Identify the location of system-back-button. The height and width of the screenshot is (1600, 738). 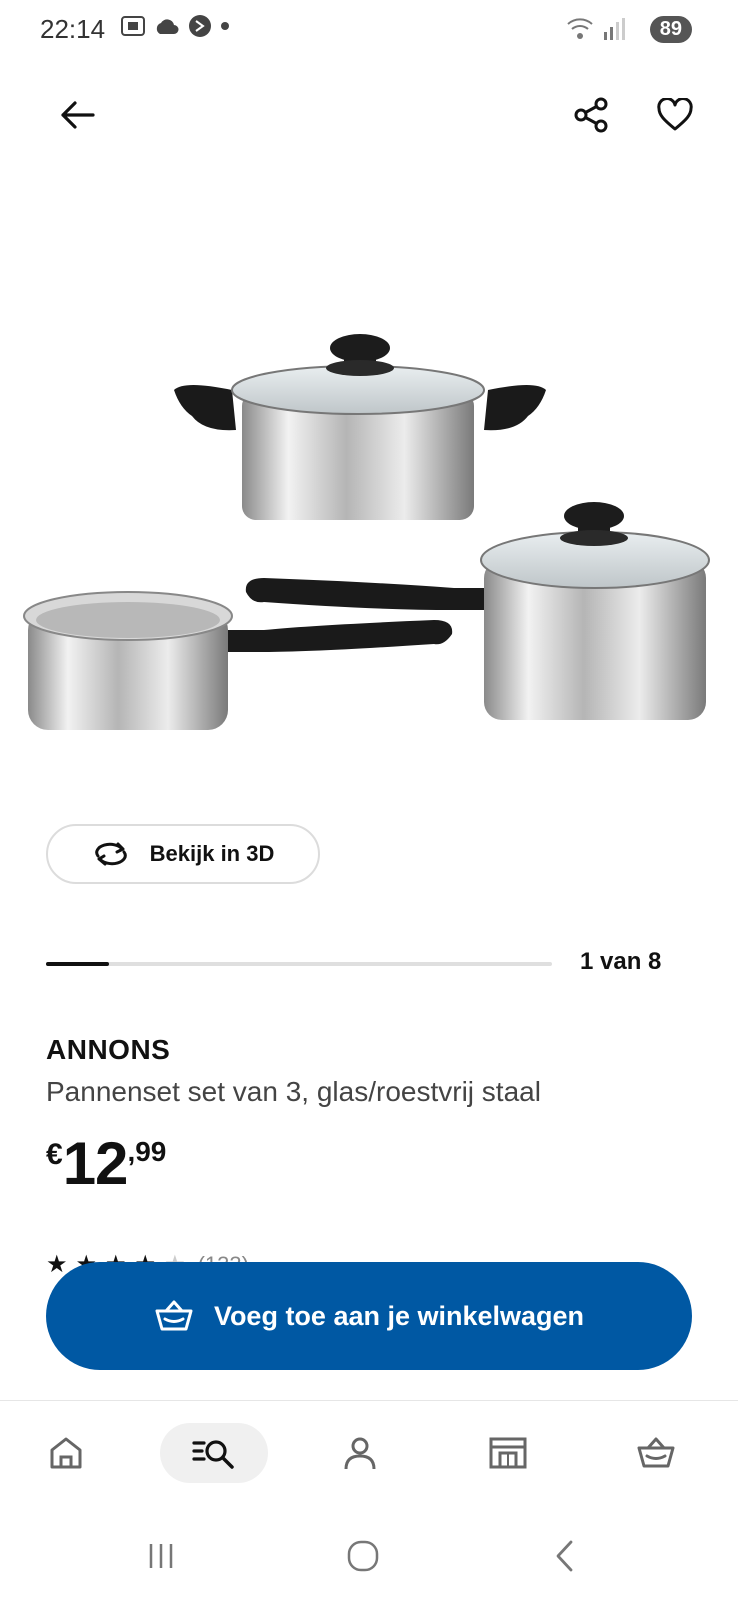
(565, 1556).